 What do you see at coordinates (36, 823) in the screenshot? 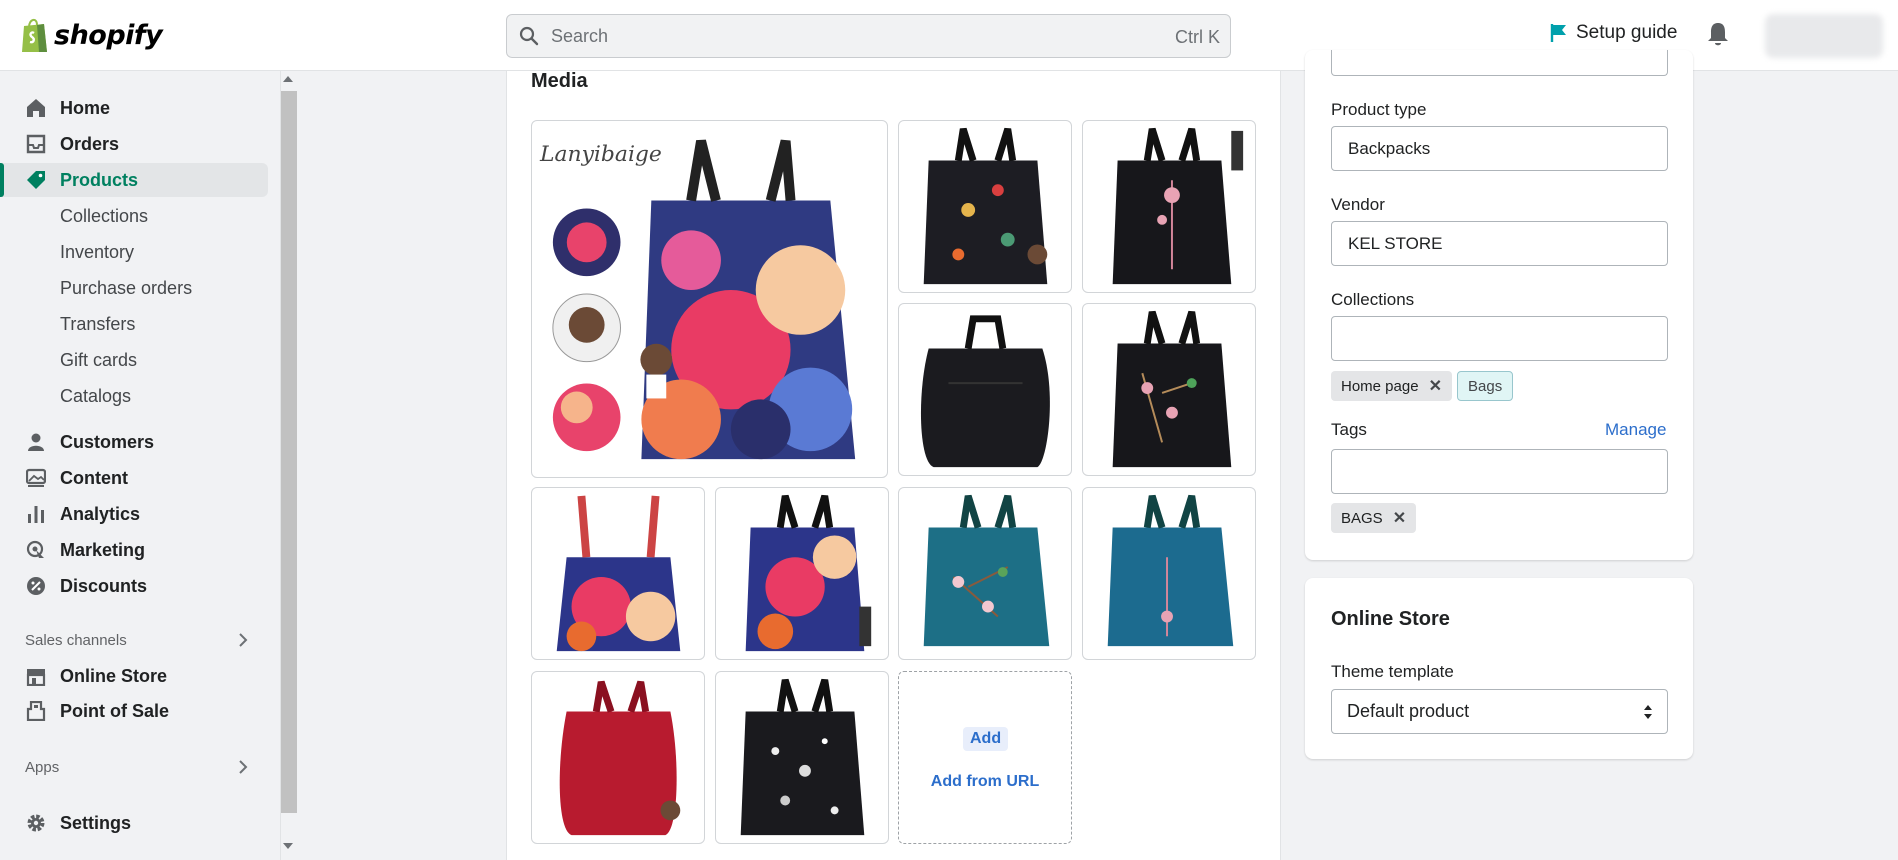
I see `gear-icon` at bounding box center [36, 823].